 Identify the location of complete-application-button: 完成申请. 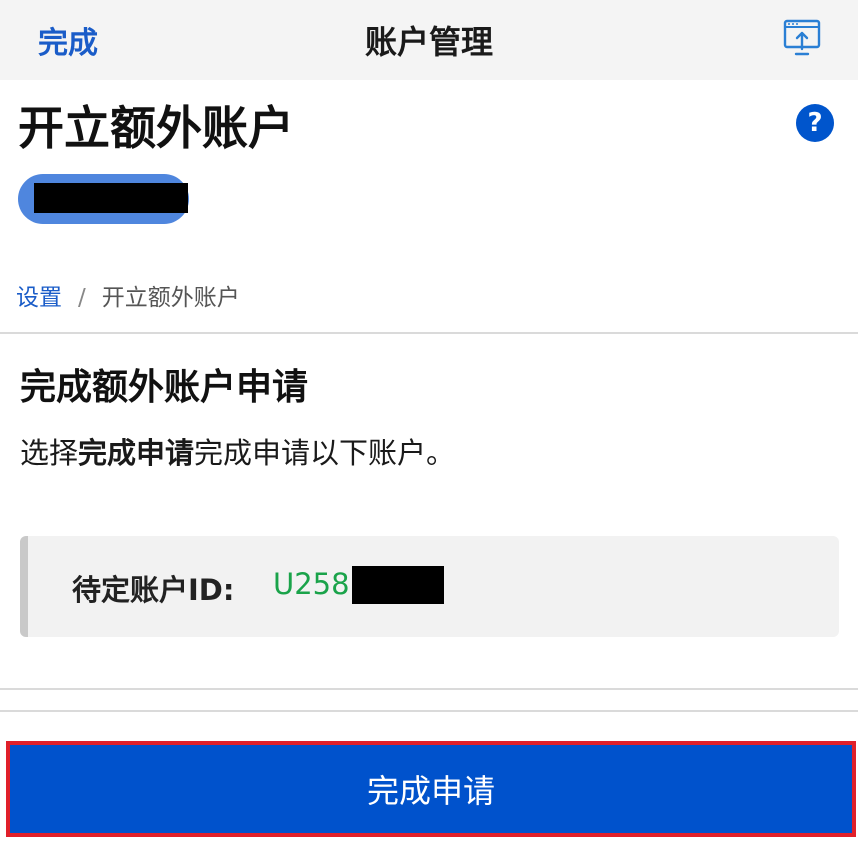
(431, 789).